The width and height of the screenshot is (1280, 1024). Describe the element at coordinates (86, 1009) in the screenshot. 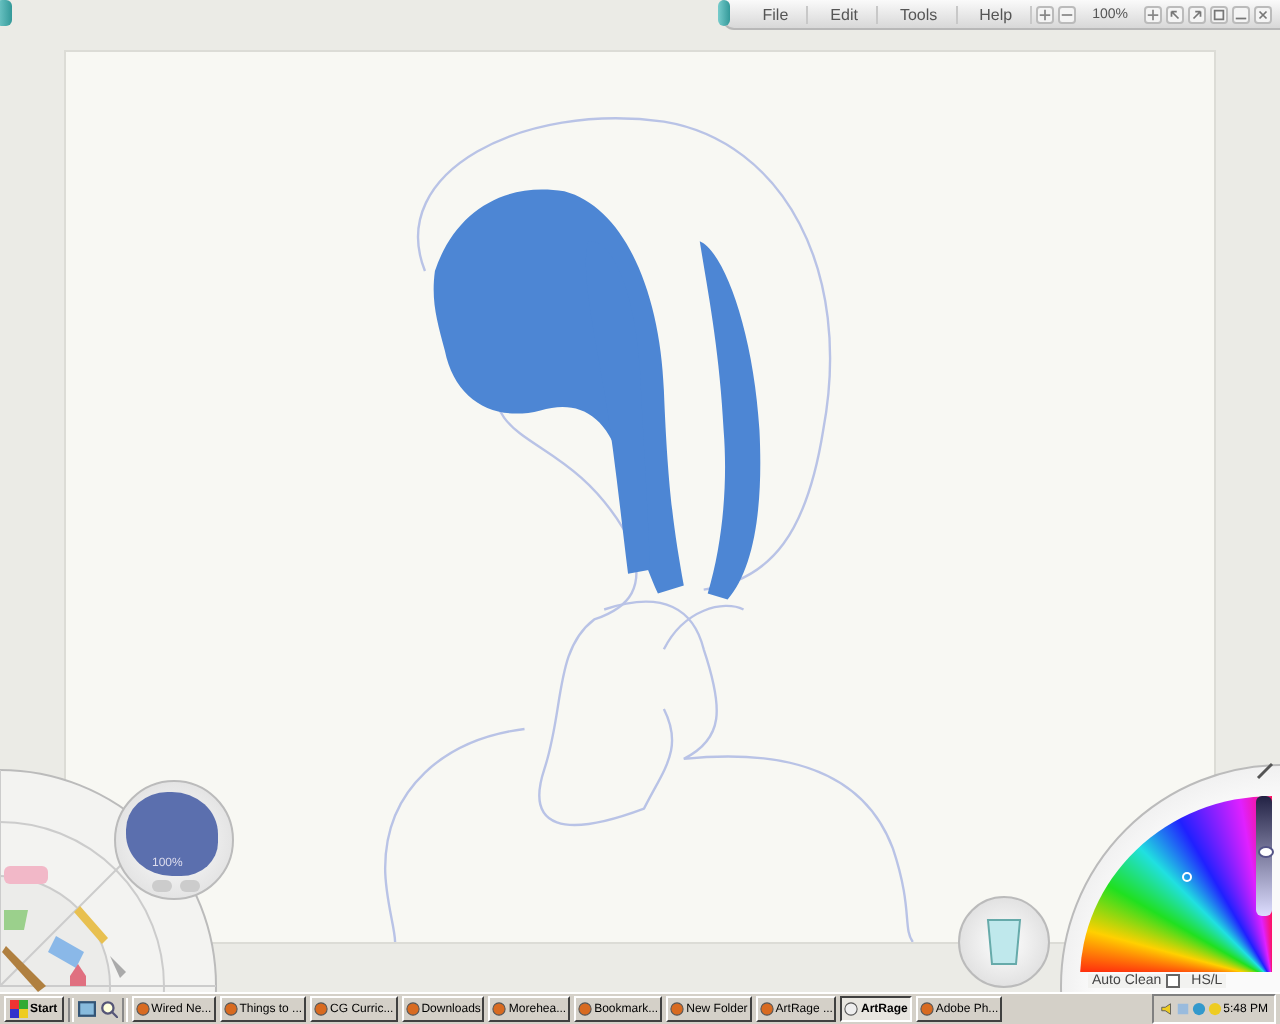

I see `desktop-icon` at that location.